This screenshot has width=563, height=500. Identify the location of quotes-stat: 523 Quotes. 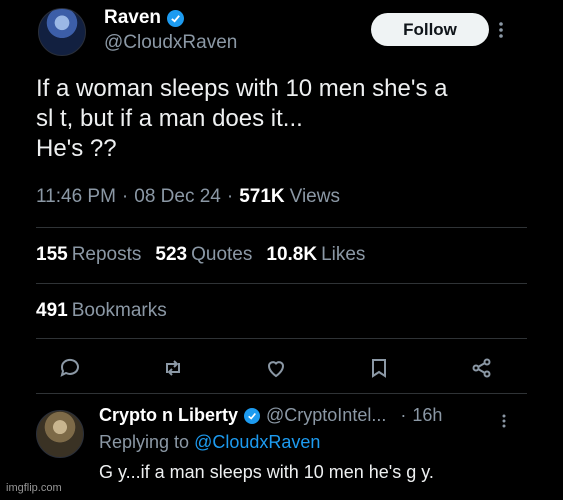
(203, 255).